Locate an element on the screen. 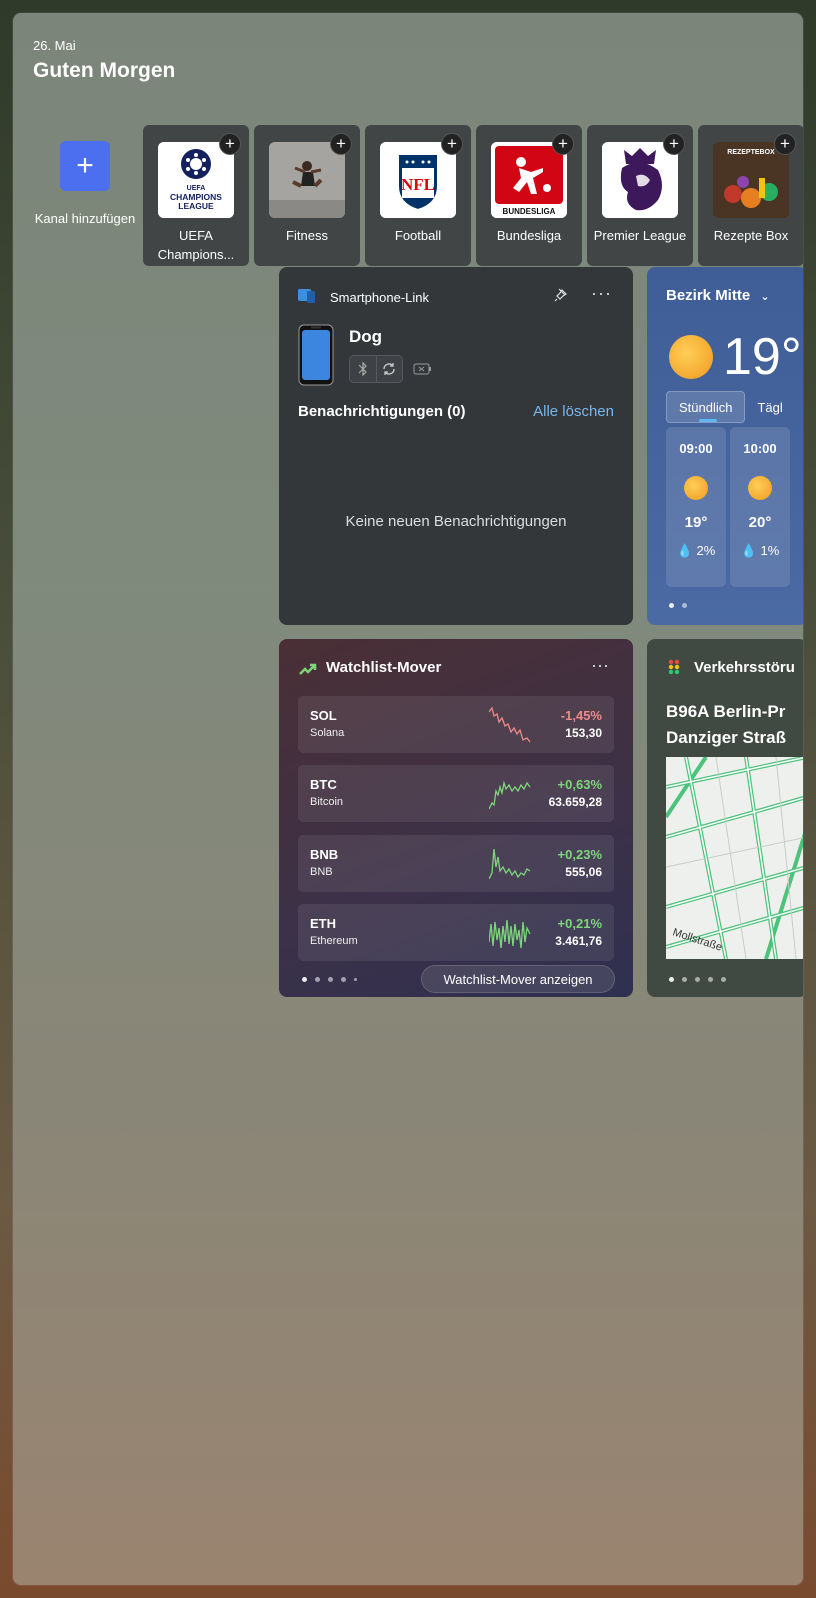 This screenshot has width=816, height=1598. battery-icon is located at coordinates (422, 369).